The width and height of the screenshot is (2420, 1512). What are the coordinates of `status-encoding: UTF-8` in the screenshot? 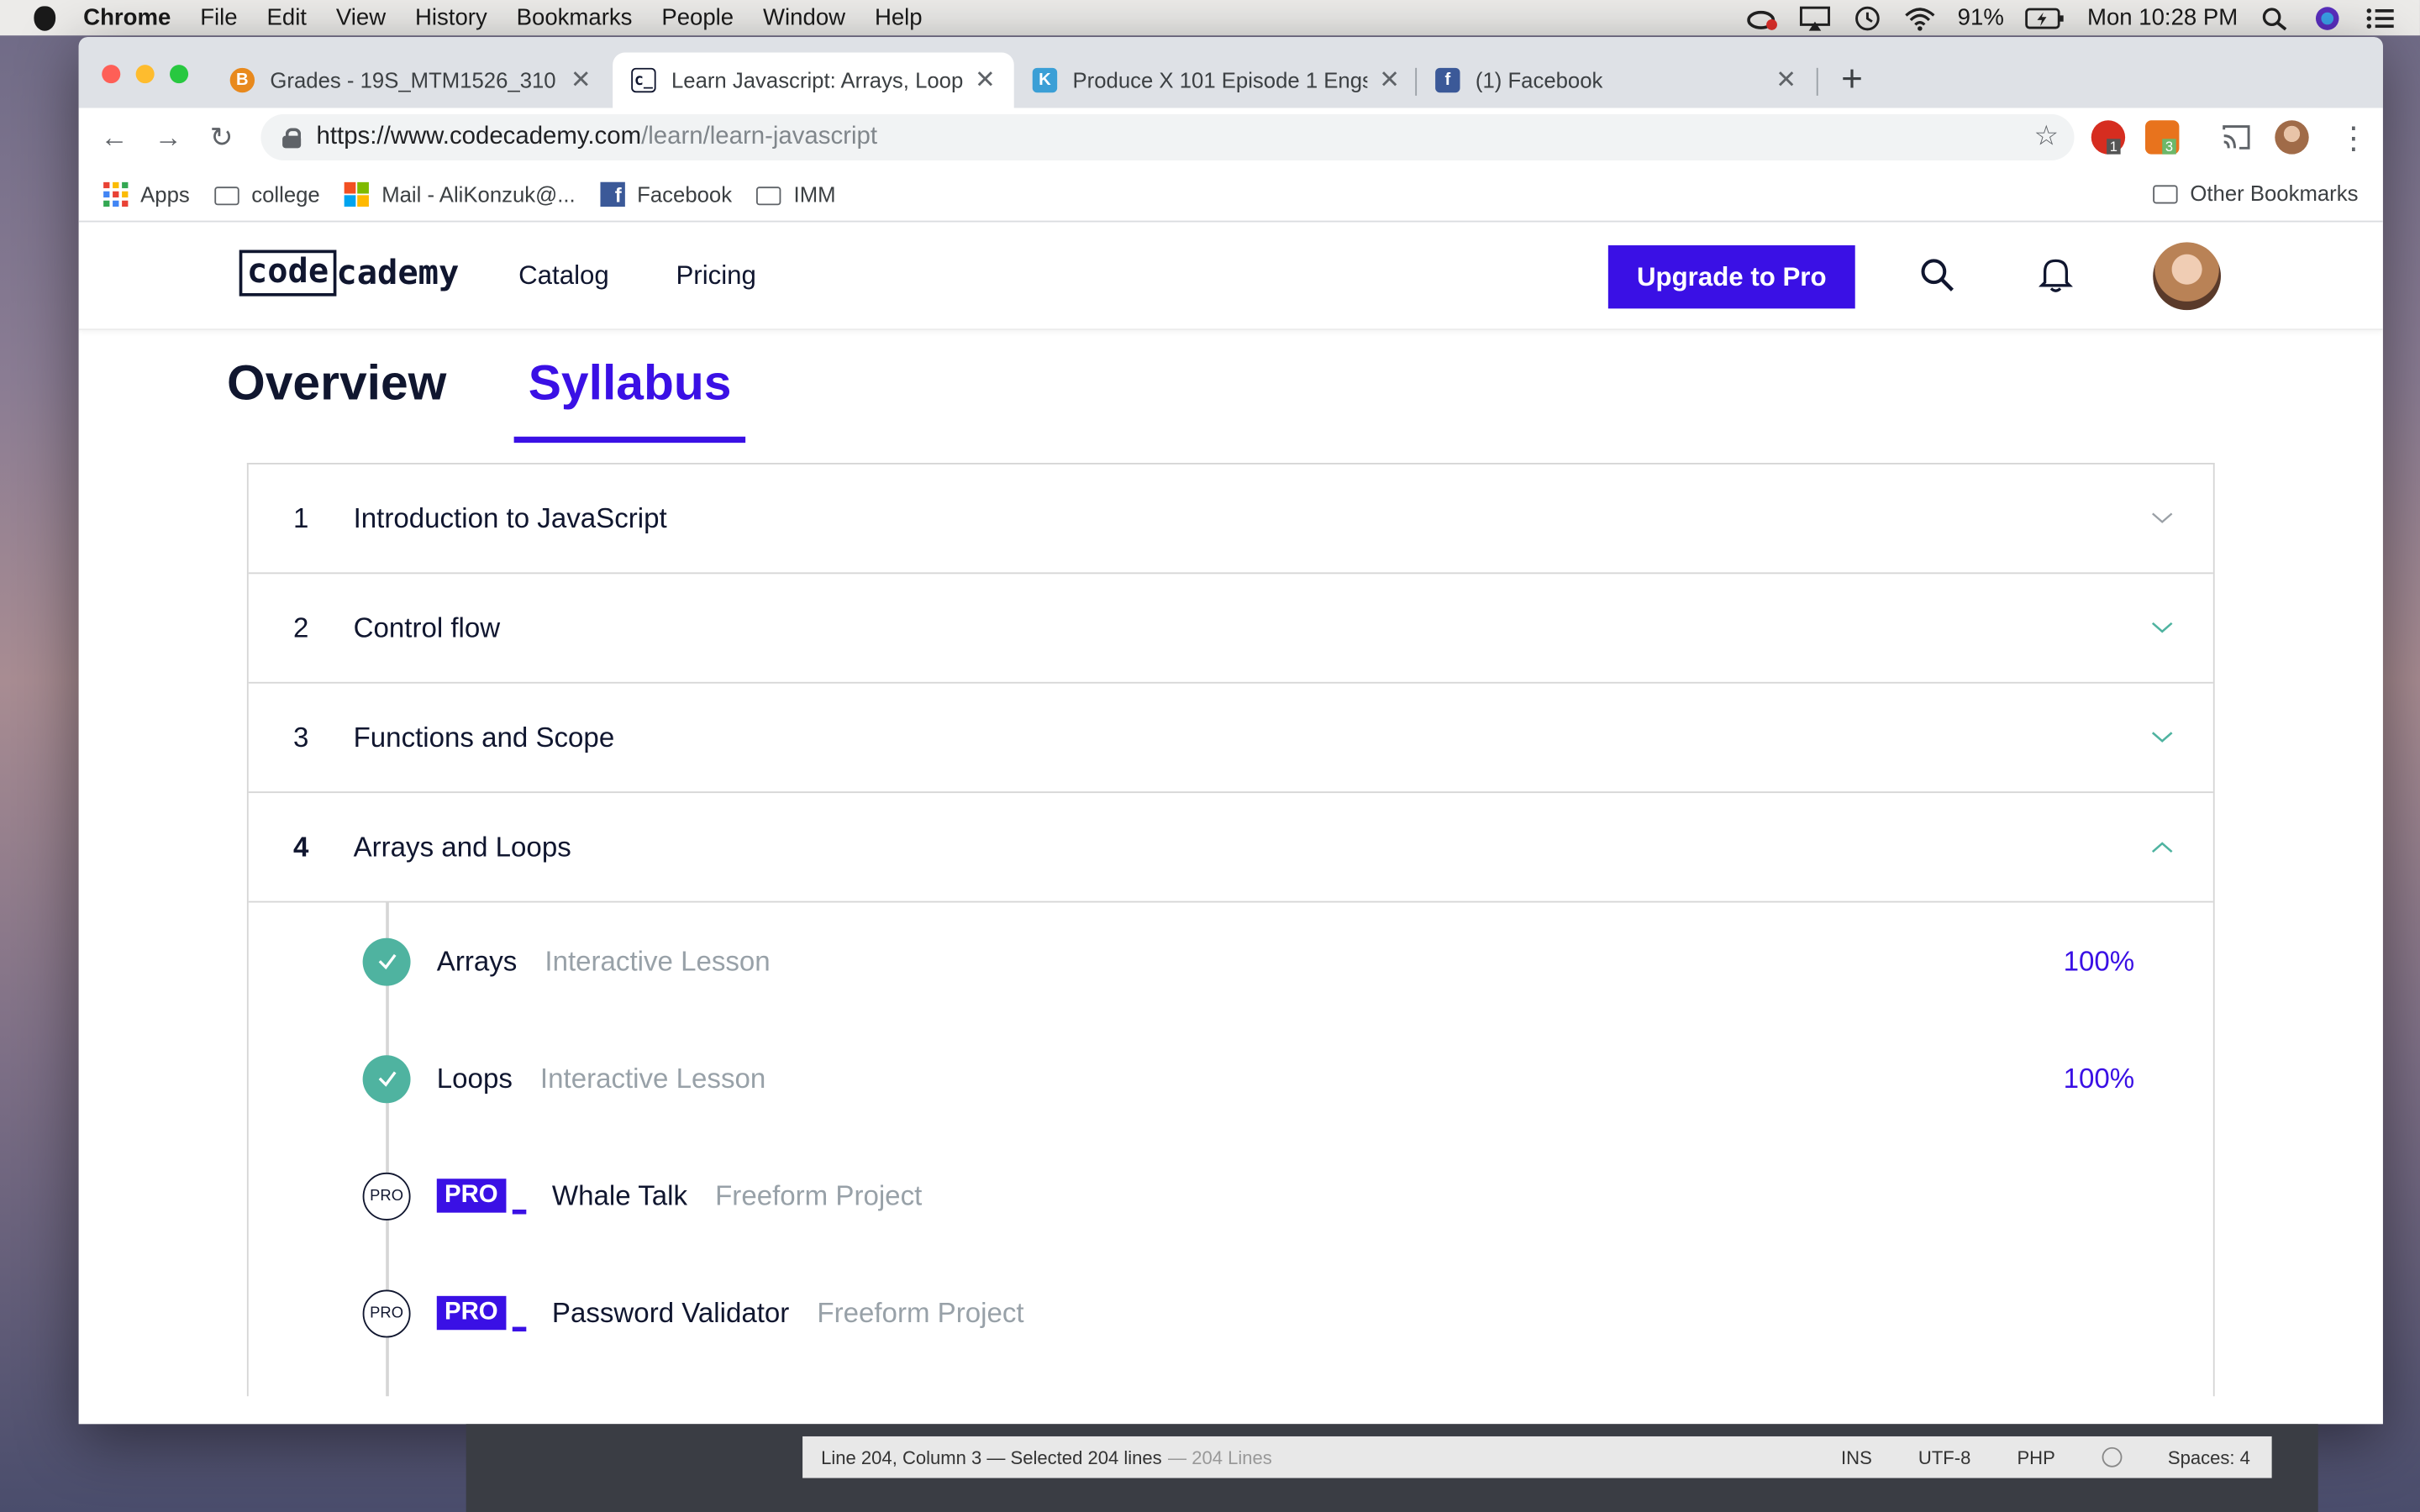 It's located at (1944, 1457).